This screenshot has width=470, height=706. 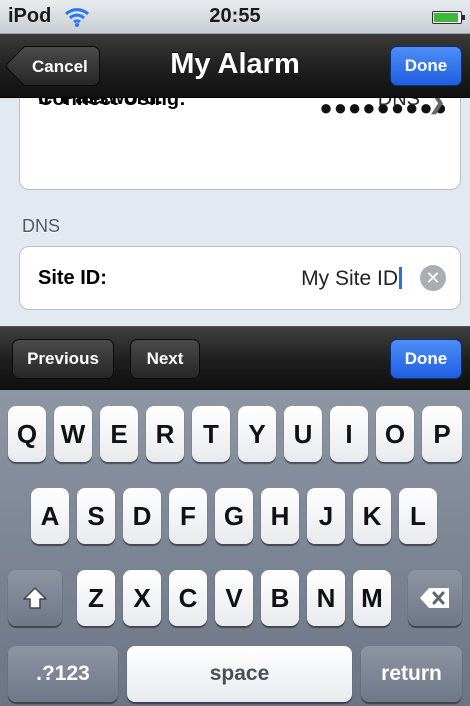 What do you see at coordinates (372, 516) in the screenshot?
I see `key-k: K` at bounding box center [372, 516].